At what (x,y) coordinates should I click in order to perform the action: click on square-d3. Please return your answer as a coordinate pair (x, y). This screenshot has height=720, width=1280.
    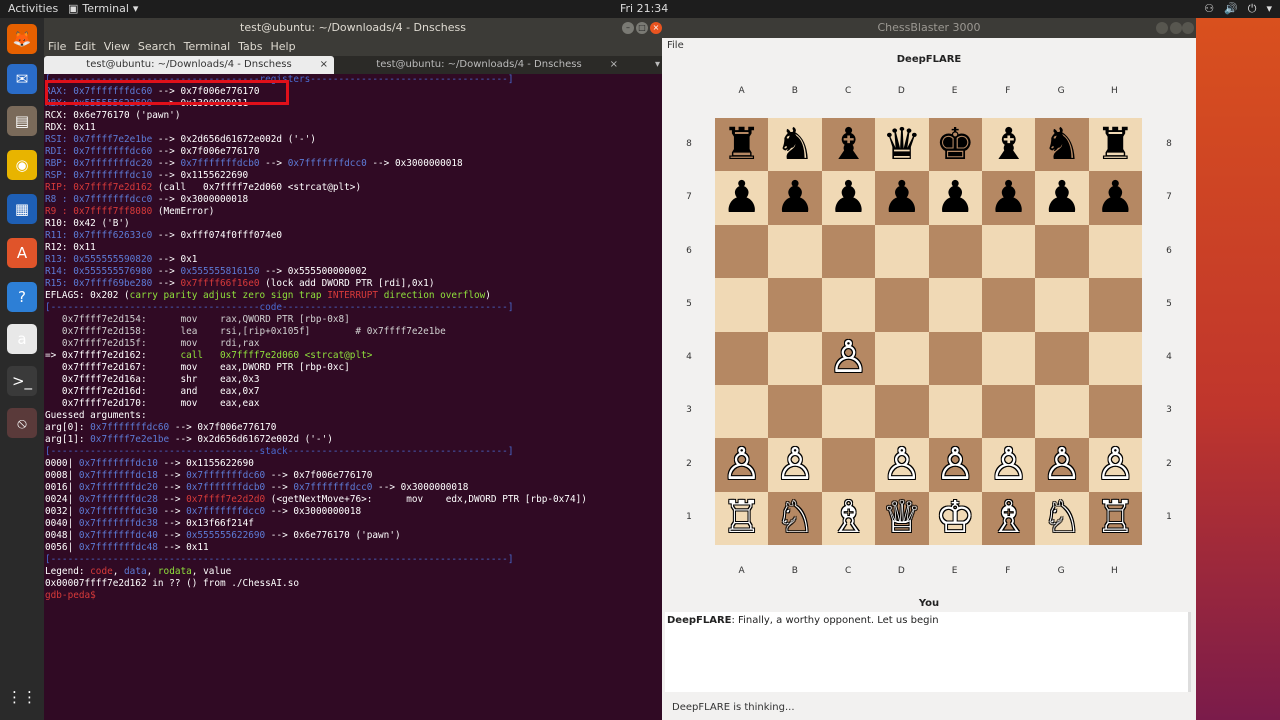
    Looking at the image, I should click on (902, 411).